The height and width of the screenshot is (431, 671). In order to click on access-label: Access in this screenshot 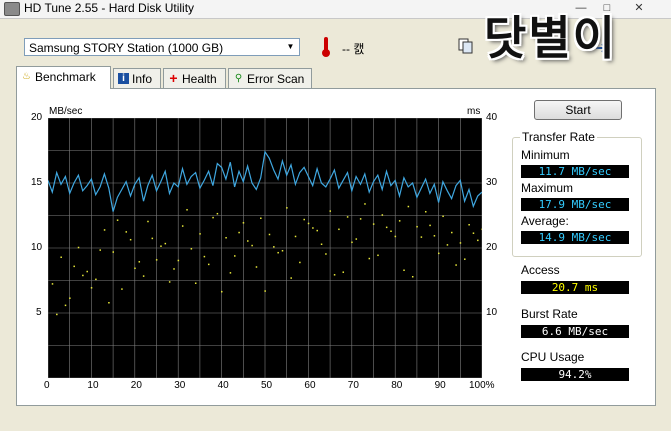, I will do `click(540, 270)`.